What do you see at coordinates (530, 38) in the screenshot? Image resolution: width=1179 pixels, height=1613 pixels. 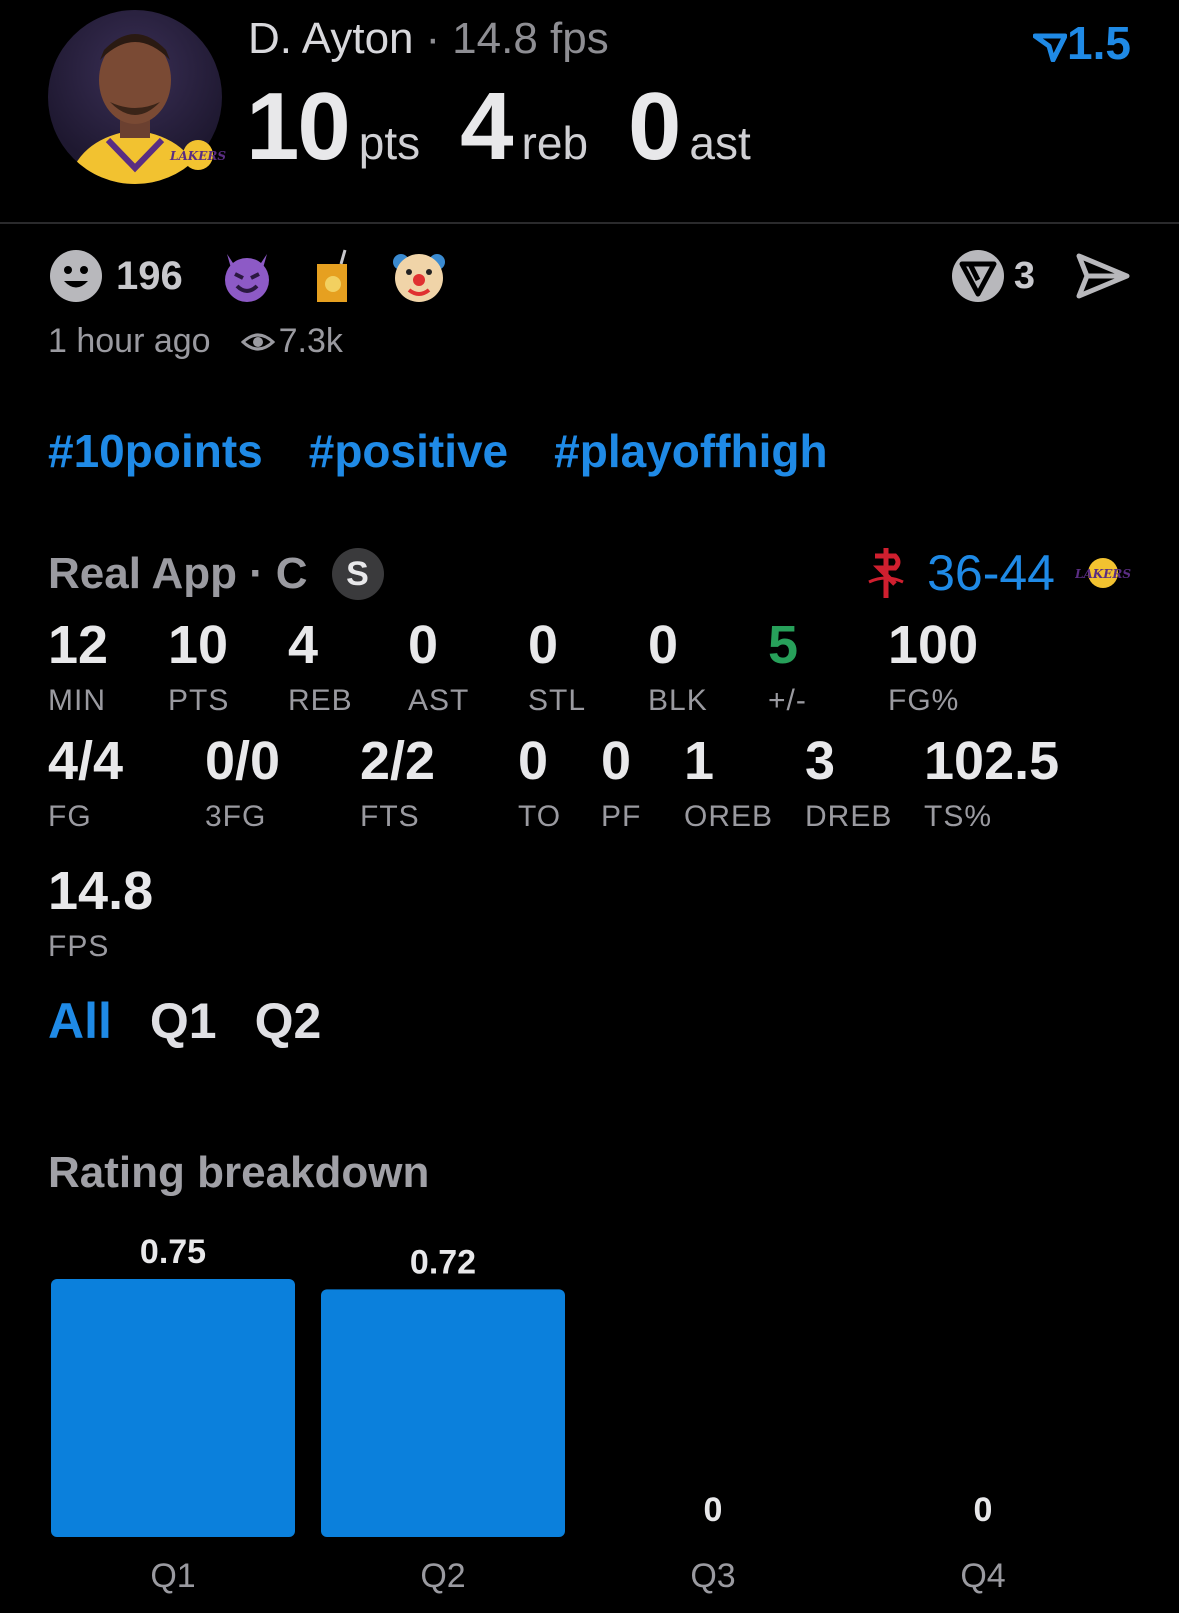 I see `fps-label: 14.8 fps` at bounding box center [530, 38].